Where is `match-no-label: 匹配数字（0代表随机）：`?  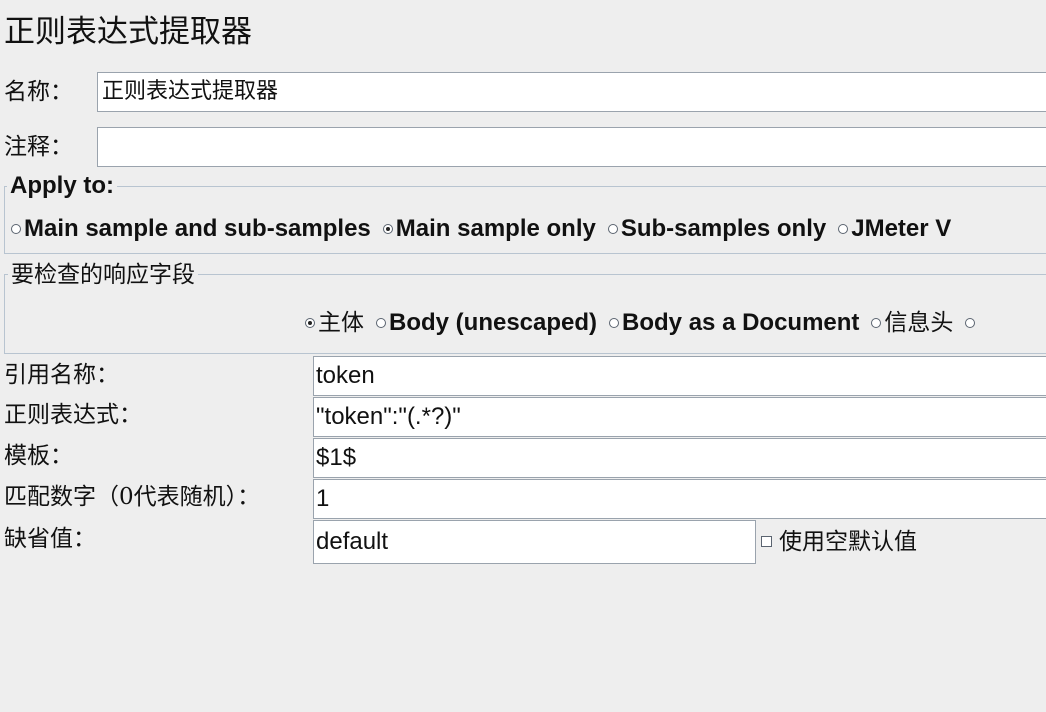
match-no-label: 匹配数字（0代表随机）： is located at coordinates (132, 497).